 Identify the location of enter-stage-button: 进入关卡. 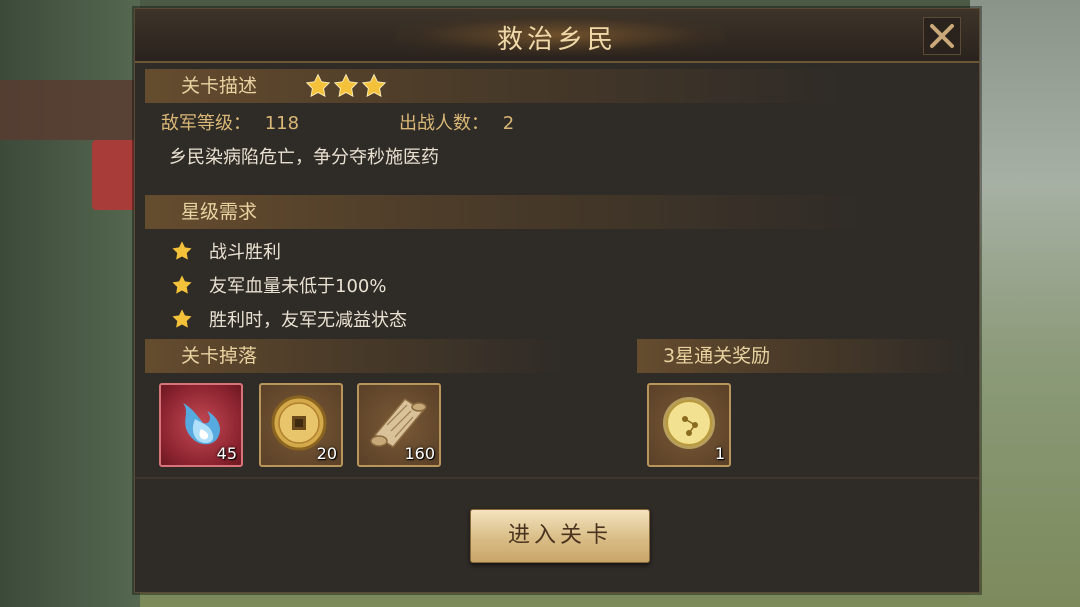
(560, 536).